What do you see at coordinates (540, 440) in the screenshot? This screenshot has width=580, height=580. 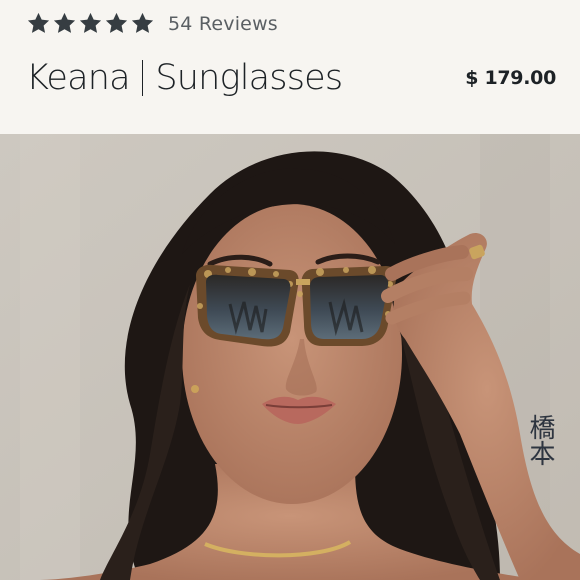 I see `tattoo-text: 橋本` at bounding box center [540, 440].